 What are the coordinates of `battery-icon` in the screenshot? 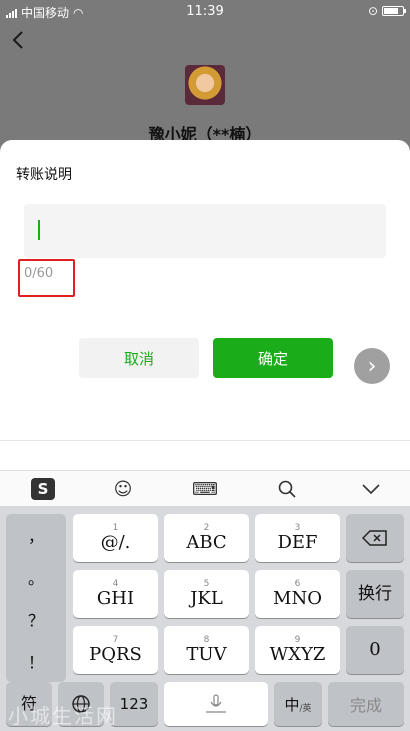 It's located at (394, 11).